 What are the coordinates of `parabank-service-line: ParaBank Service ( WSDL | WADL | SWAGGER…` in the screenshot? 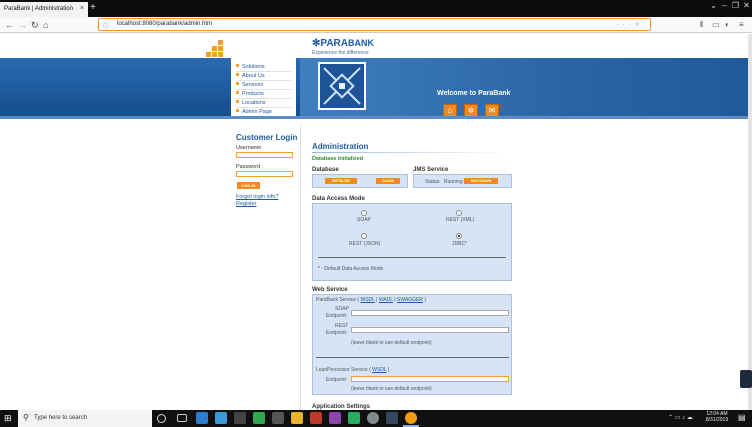 It's located at (371, 300).